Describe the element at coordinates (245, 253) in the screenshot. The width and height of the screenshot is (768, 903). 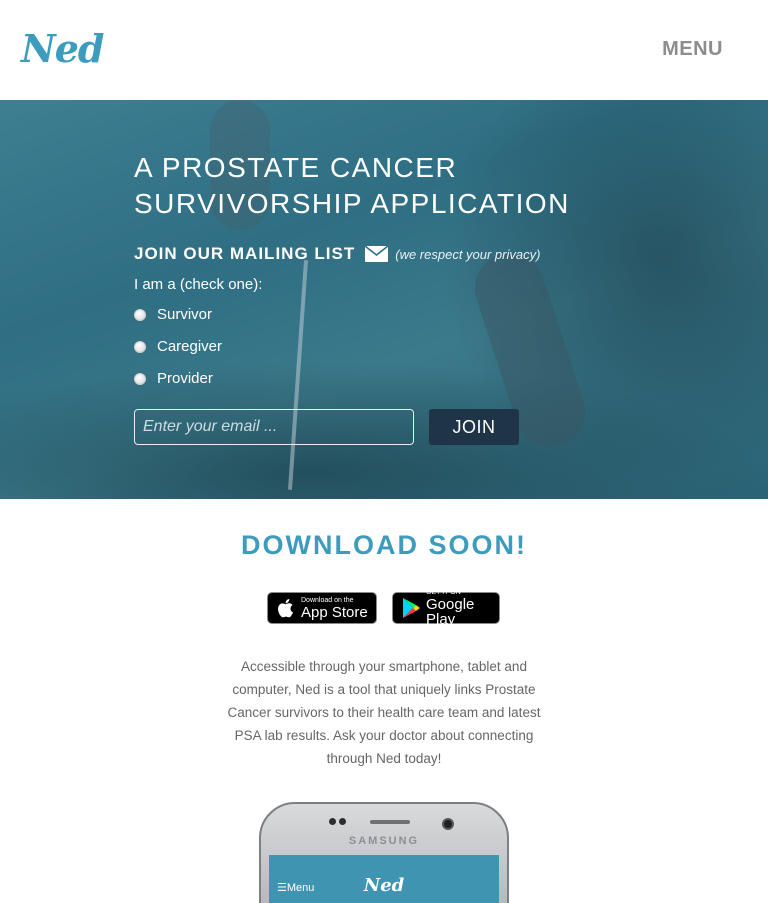
I see `mailing-list-title: JOIN OUR MAILING LIST` at that location.